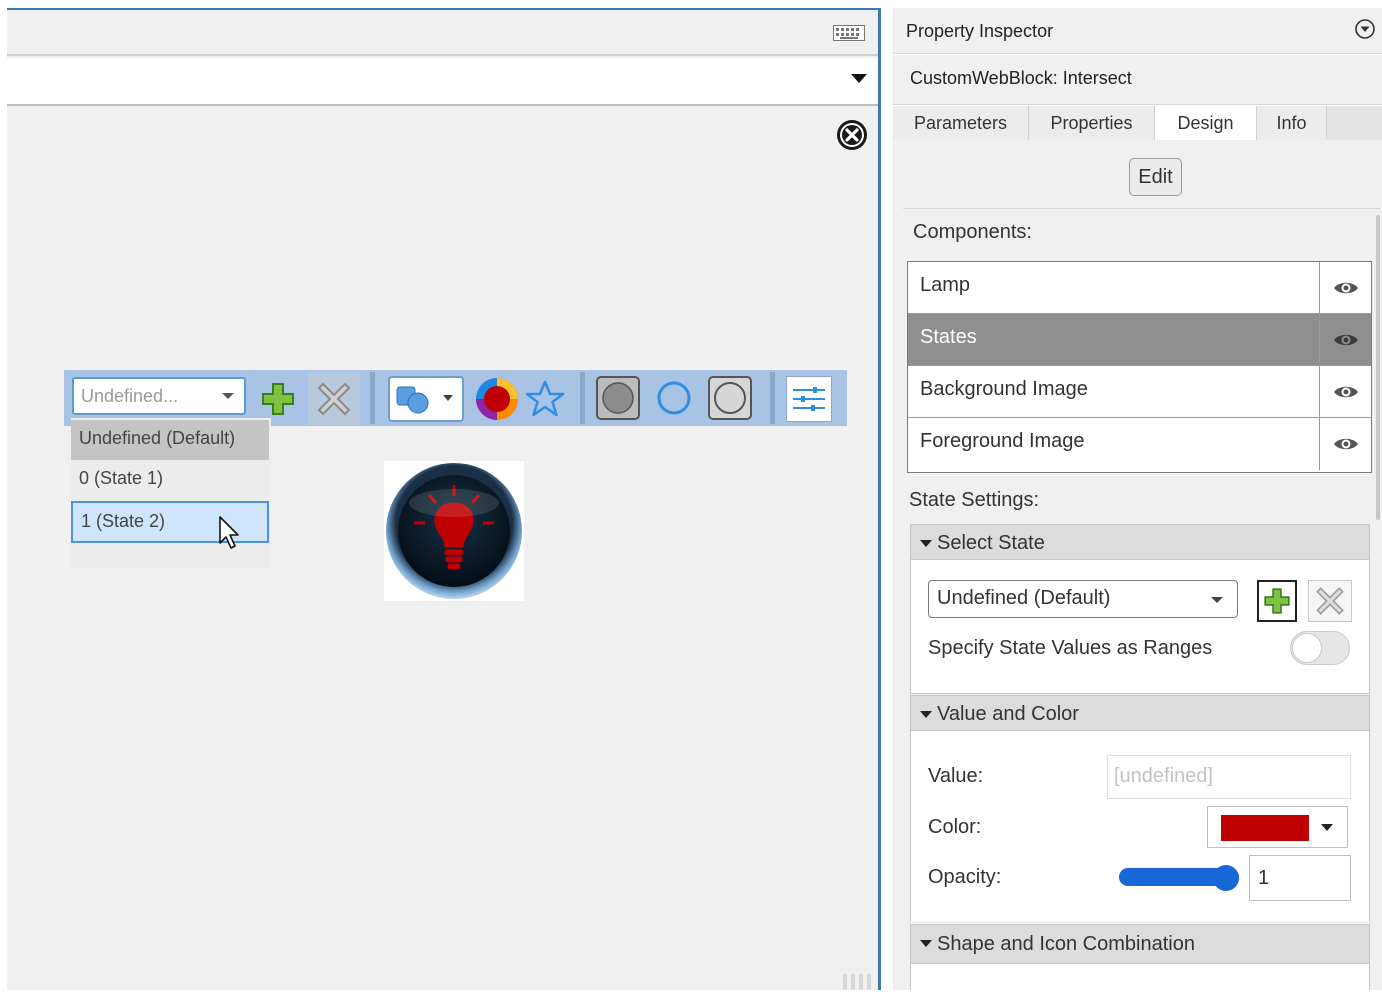 Image resolution: width=1382 pixels, height=995 pixels. What do you see at coordinates (1139, 444) in the screenshot?
I see `component-row-foreground-image: Foreground Image` at bounding box center [1139, 444].